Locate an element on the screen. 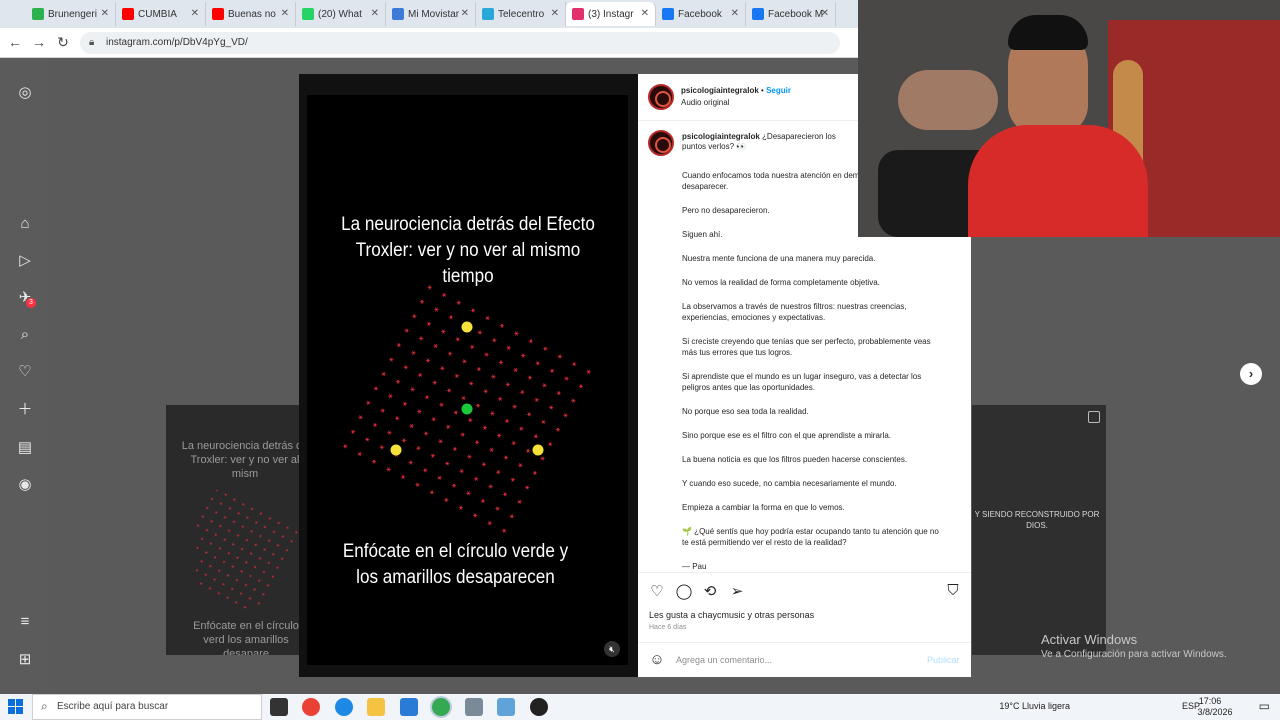 This screenshot has height=720, width=1280. browser-tab: CUMBIA ✕ is located at coordinates (161, 14).